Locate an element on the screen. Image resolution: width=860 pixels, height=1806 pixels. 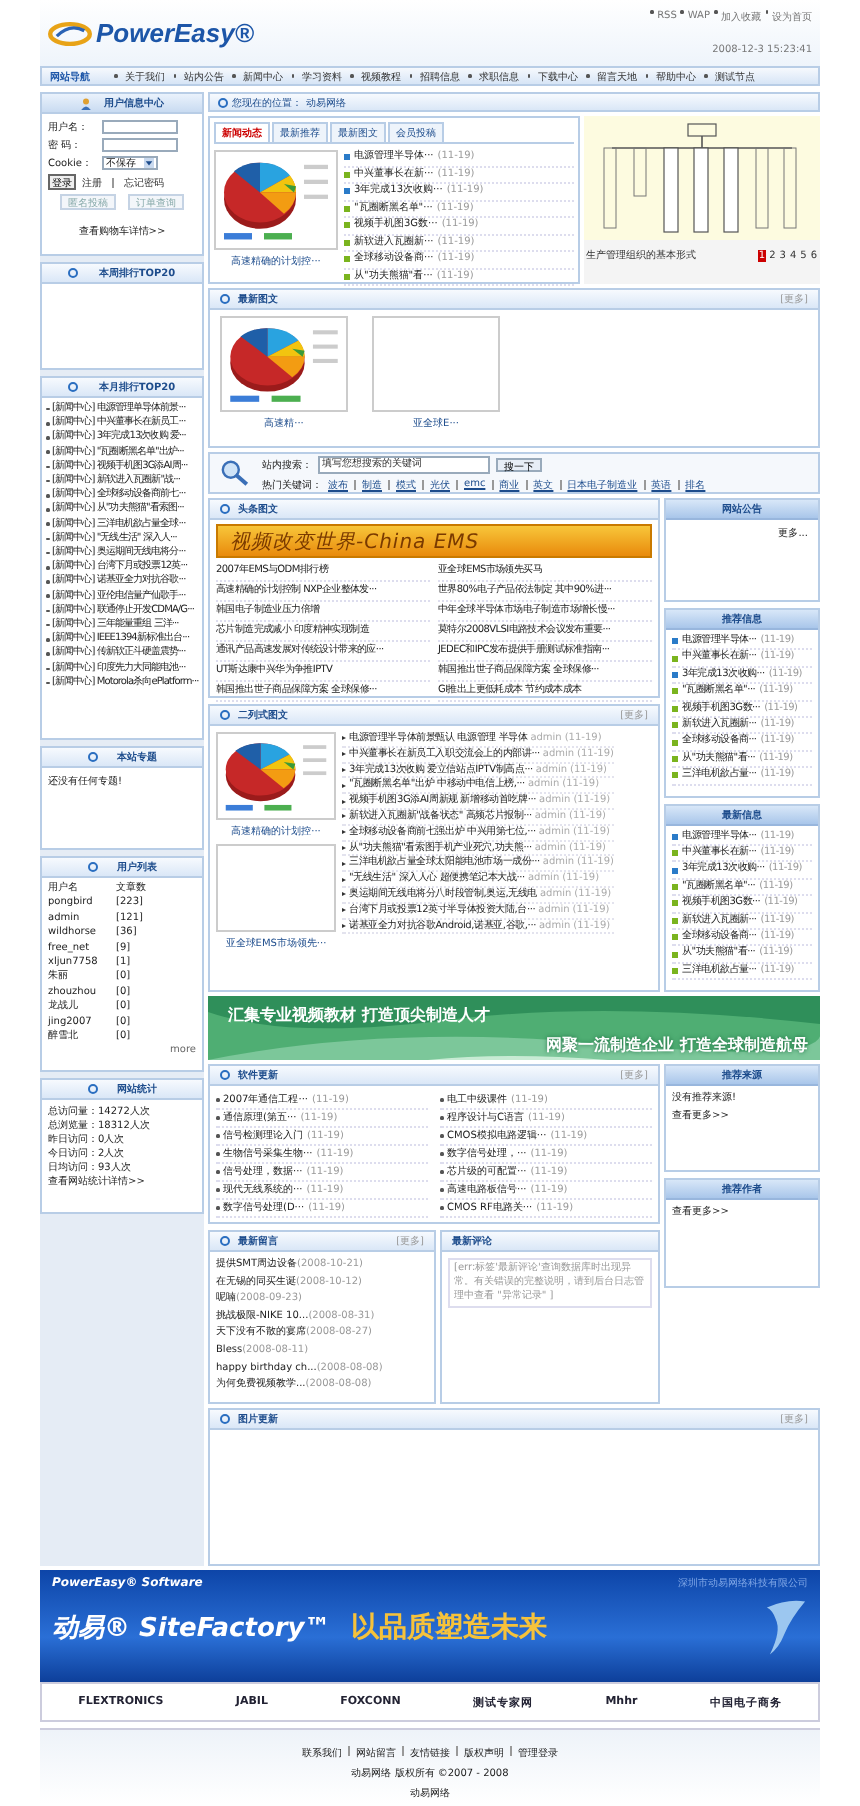
promo-text: 网聚一流制造企业 打造全球制造航母 is located at coordinates (677, 1045).